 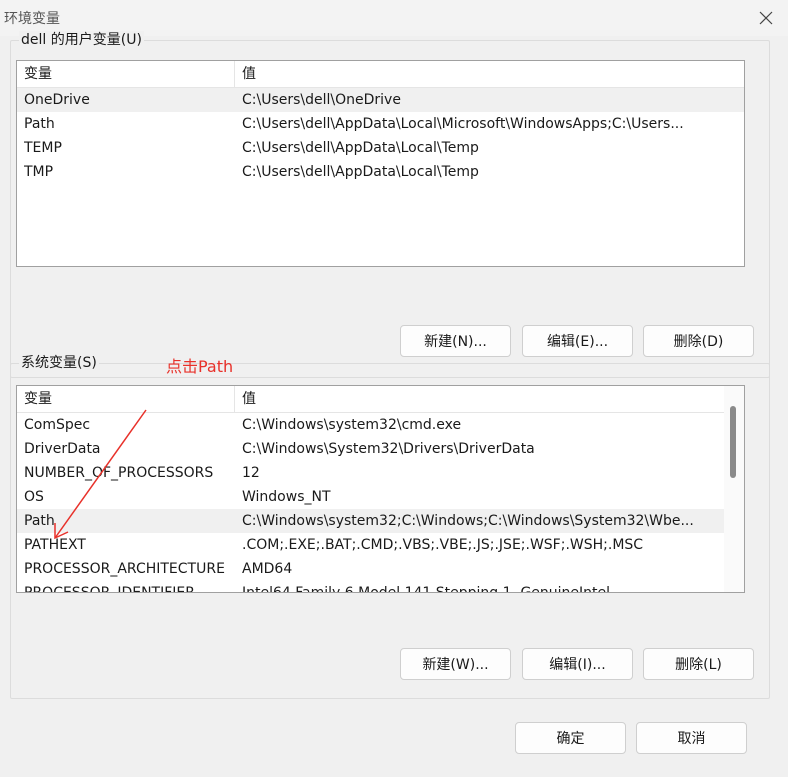 I want to click on close-icon, so click(x=766, y=18).